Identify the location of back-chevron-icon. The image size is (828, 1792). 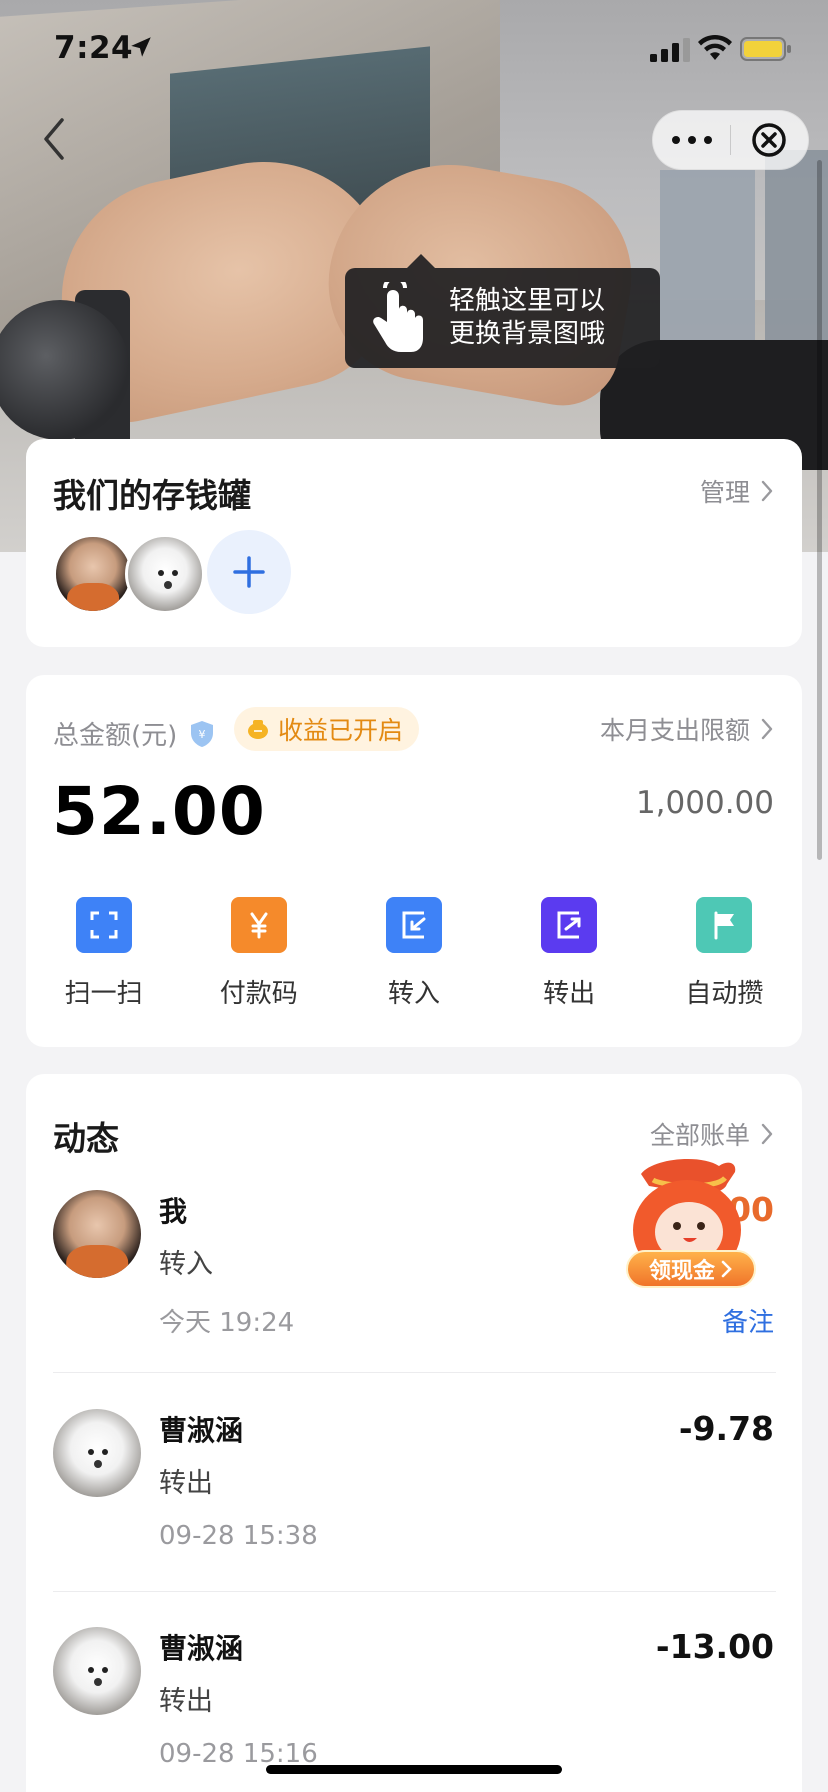
(54, 139).